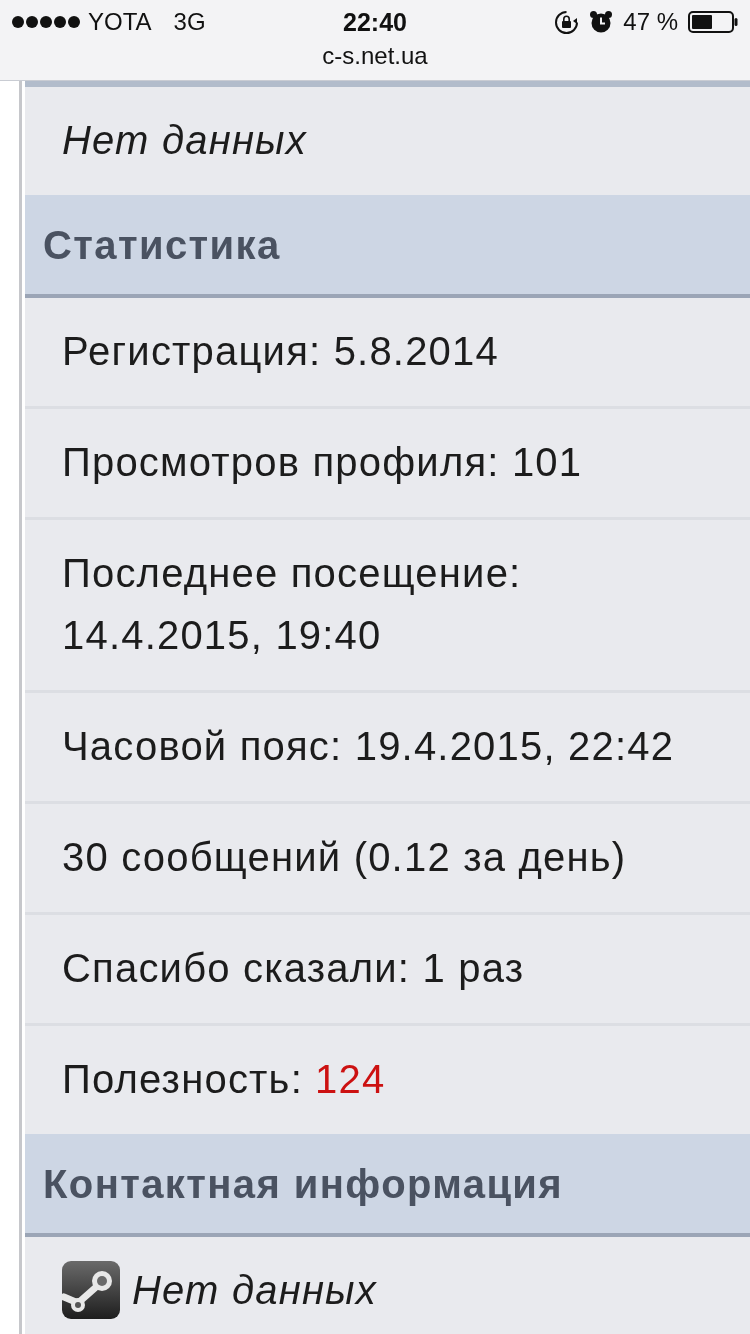  Describe the element at coordinates (375, 56) in the screenshot. I see `page-url: c-s.net.ua` at that location.